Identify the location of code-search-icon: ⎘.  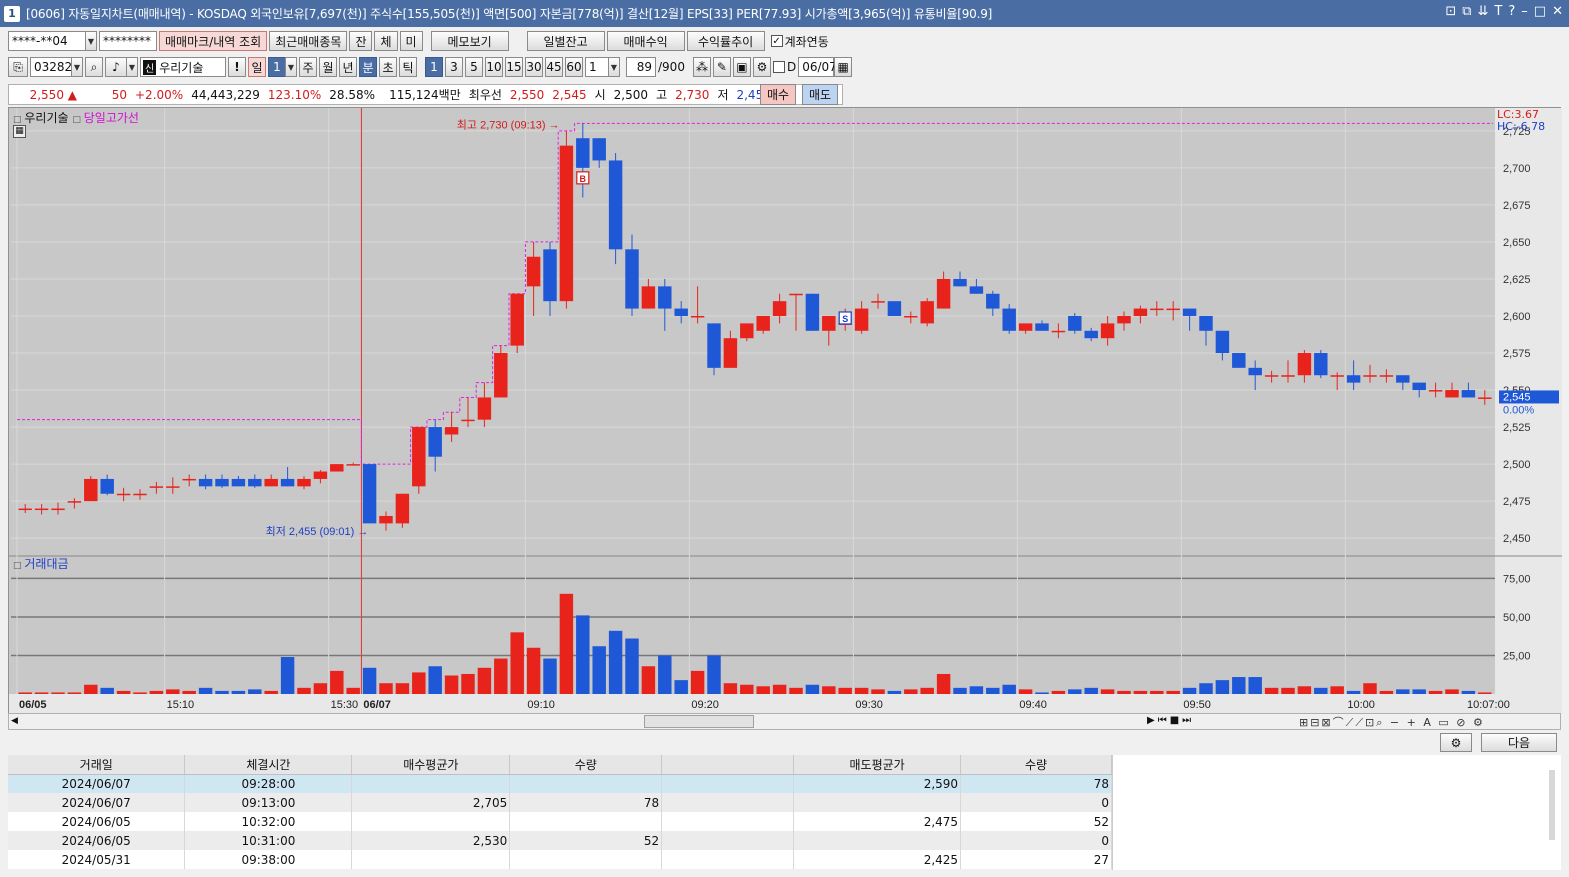
(18, 67).